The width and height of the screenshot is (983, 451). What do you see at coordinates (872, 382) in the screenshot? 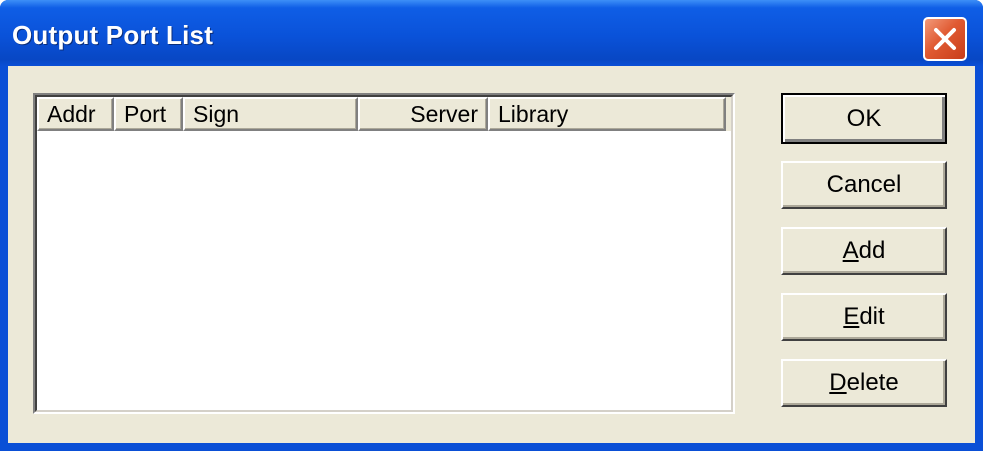
I see `delete-button-label: elete` at bounding box center [872, 382].